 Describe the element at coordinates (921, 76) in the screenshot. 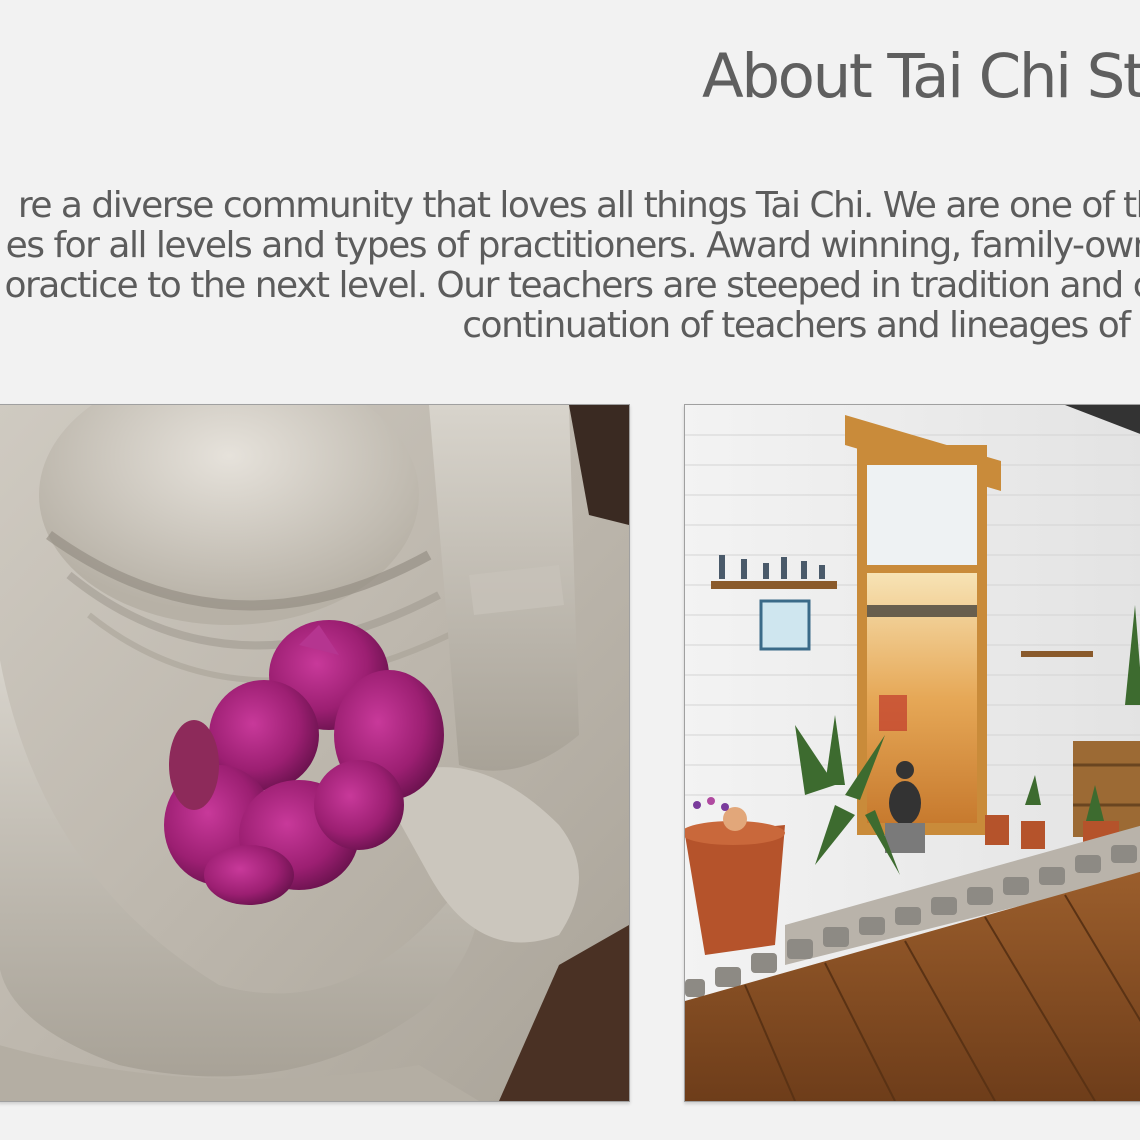

I see `about-heading: About Tai Chi St` at that location.